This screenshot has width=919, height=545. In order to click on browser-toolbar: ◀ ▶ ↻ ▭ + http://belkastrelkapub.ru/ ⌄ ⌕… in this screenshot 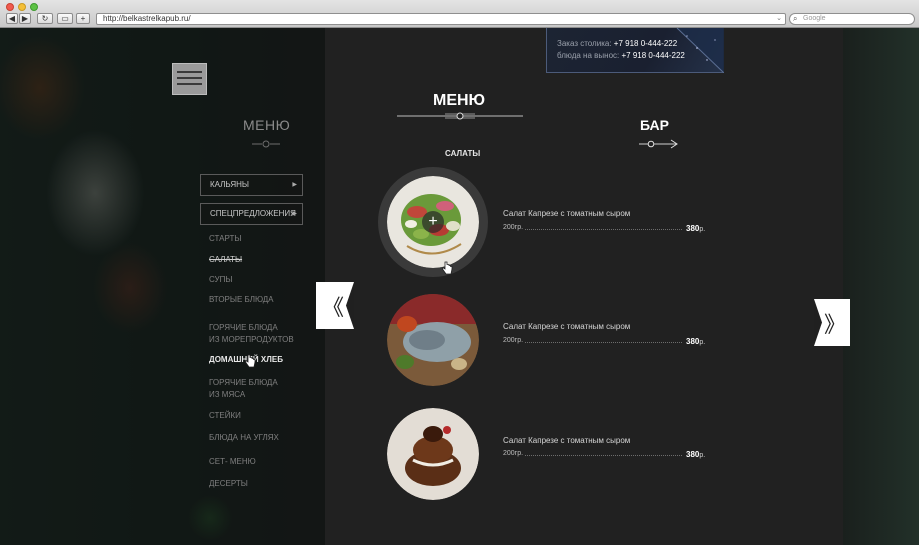, I will do `click(459, 14)`.